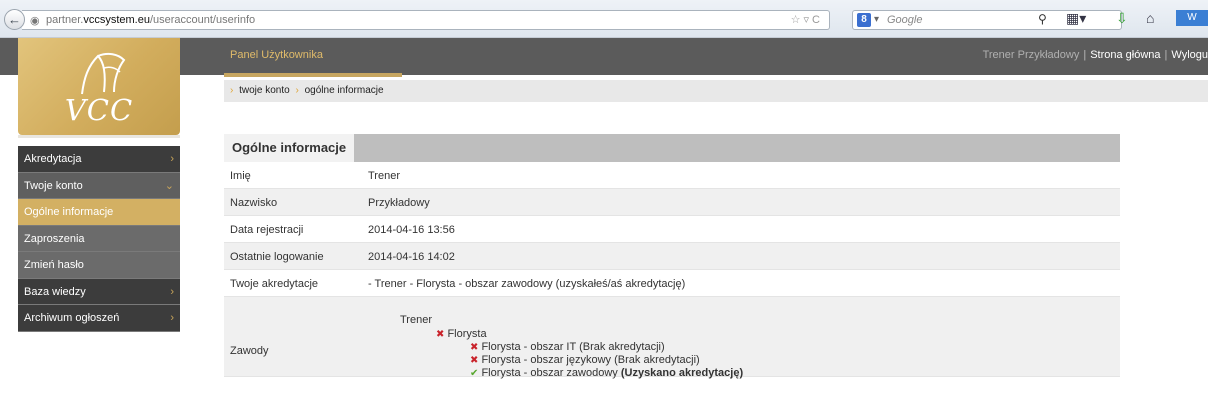 The width and height of the screenshot is (1208, 403). Describe the element at coordinates (264, 90) in the screenshot. I see `breadcrumb-item: twoje konto` at that location.